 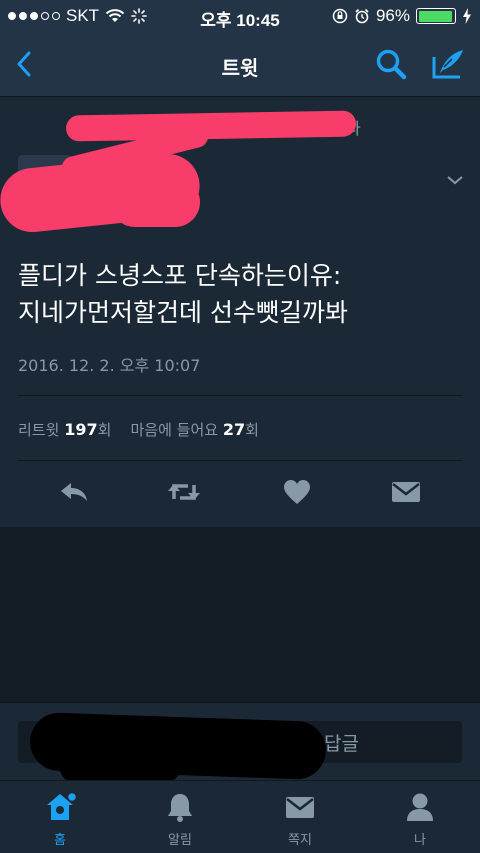 What do you see at coordinates (60, 840) in the screenshot?
I see `tab-label: 홈` at bounding box center [60, 840].